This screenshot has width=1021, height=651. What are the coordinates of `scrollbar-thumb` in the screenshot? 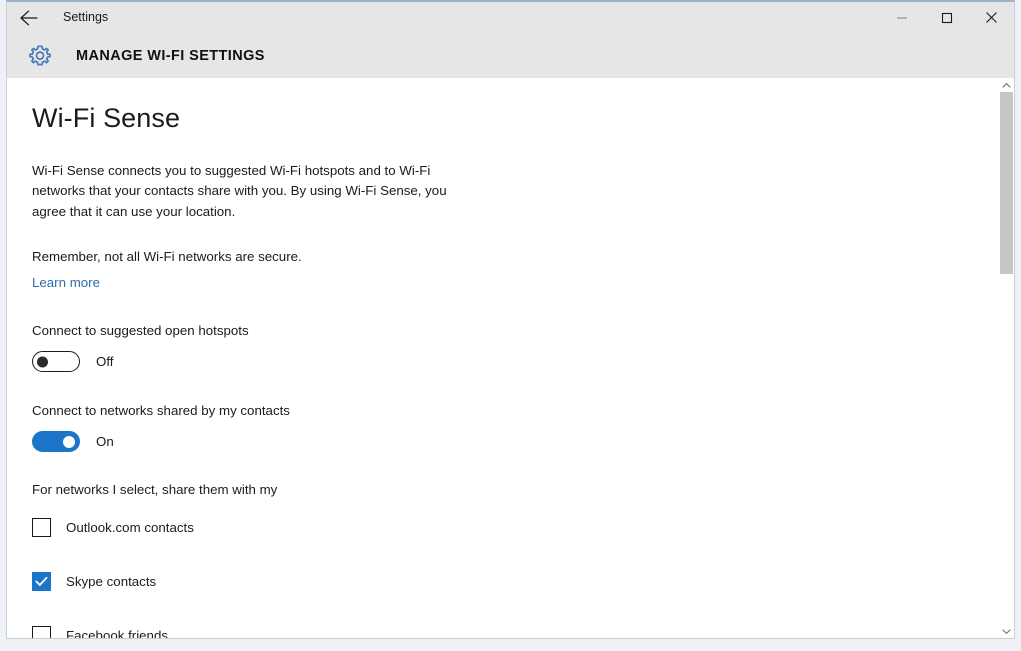 It's located at (1006, 183).